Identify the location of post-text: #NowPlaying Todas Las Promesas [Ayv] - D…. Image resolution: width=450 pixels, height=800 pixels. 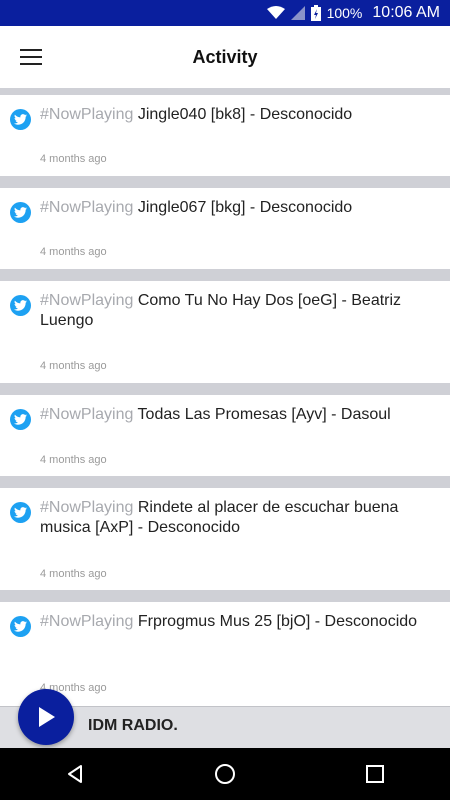
(215, 414).